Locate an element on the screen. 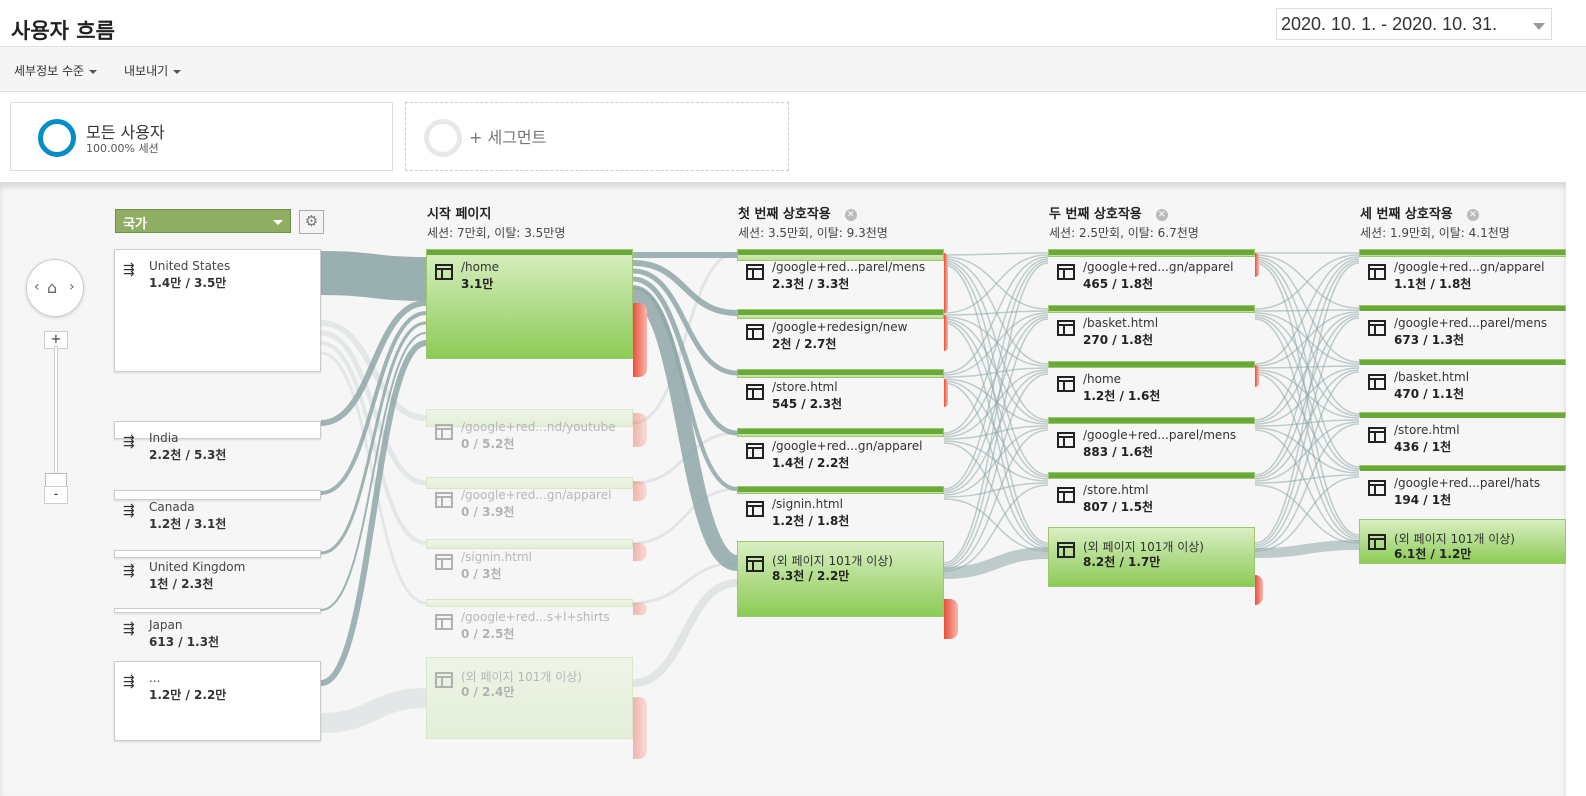 The image size is (1586, 796). pan-control: ‹ ⌂ › is located at coordinates (55, 288).